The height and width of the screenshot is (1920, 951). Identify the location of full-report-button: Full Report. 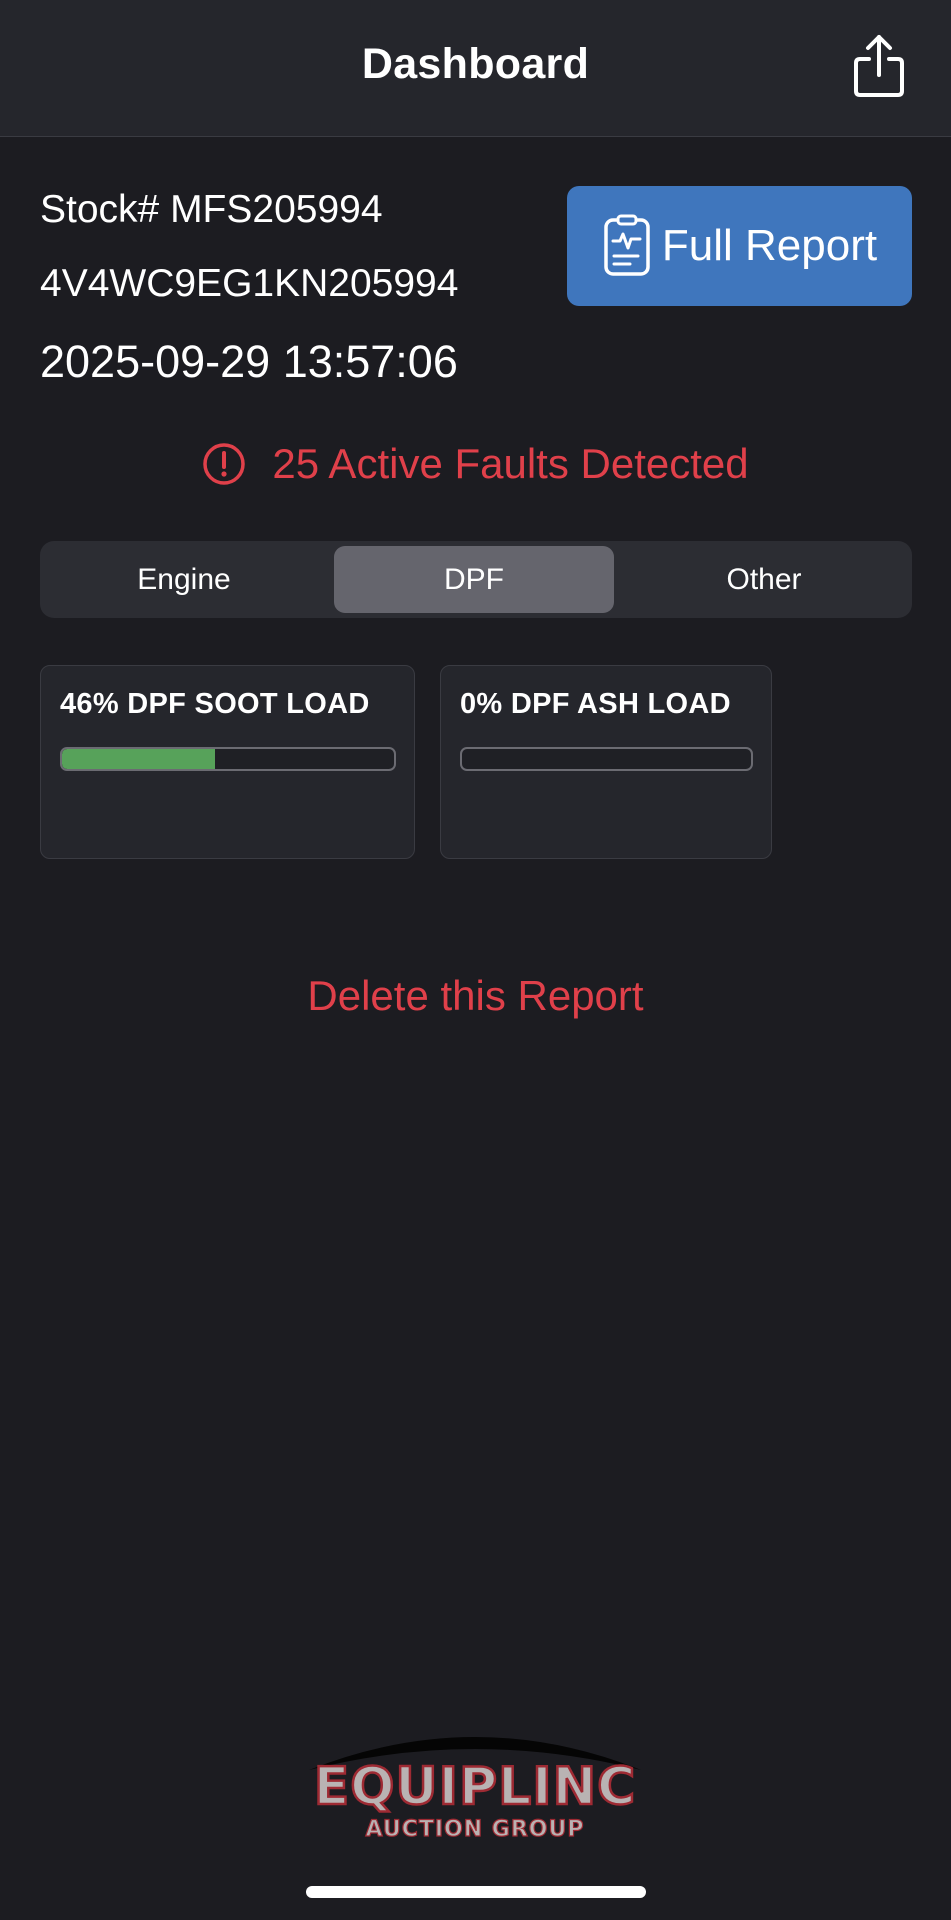
(739, 246).